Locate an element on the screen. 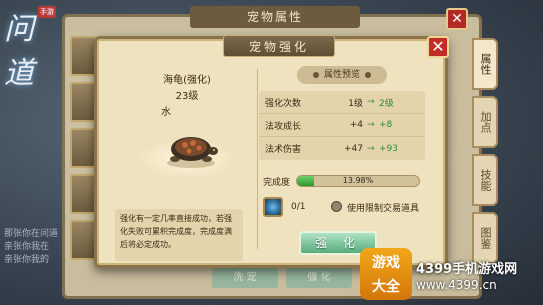 The image size is (543, 305). tab-add-points: 加点 is located at coordinates (485, 122).